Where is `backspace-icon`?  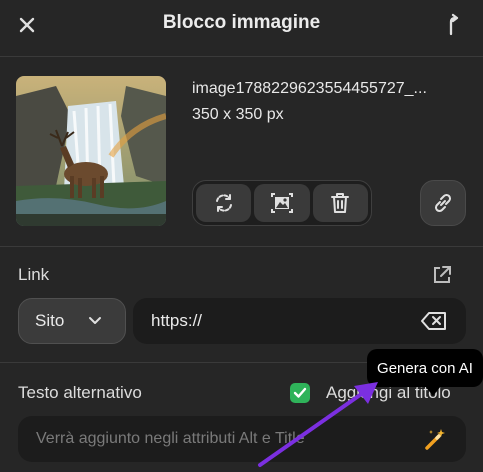
backspace-icon is located at coordinates (433, 321).